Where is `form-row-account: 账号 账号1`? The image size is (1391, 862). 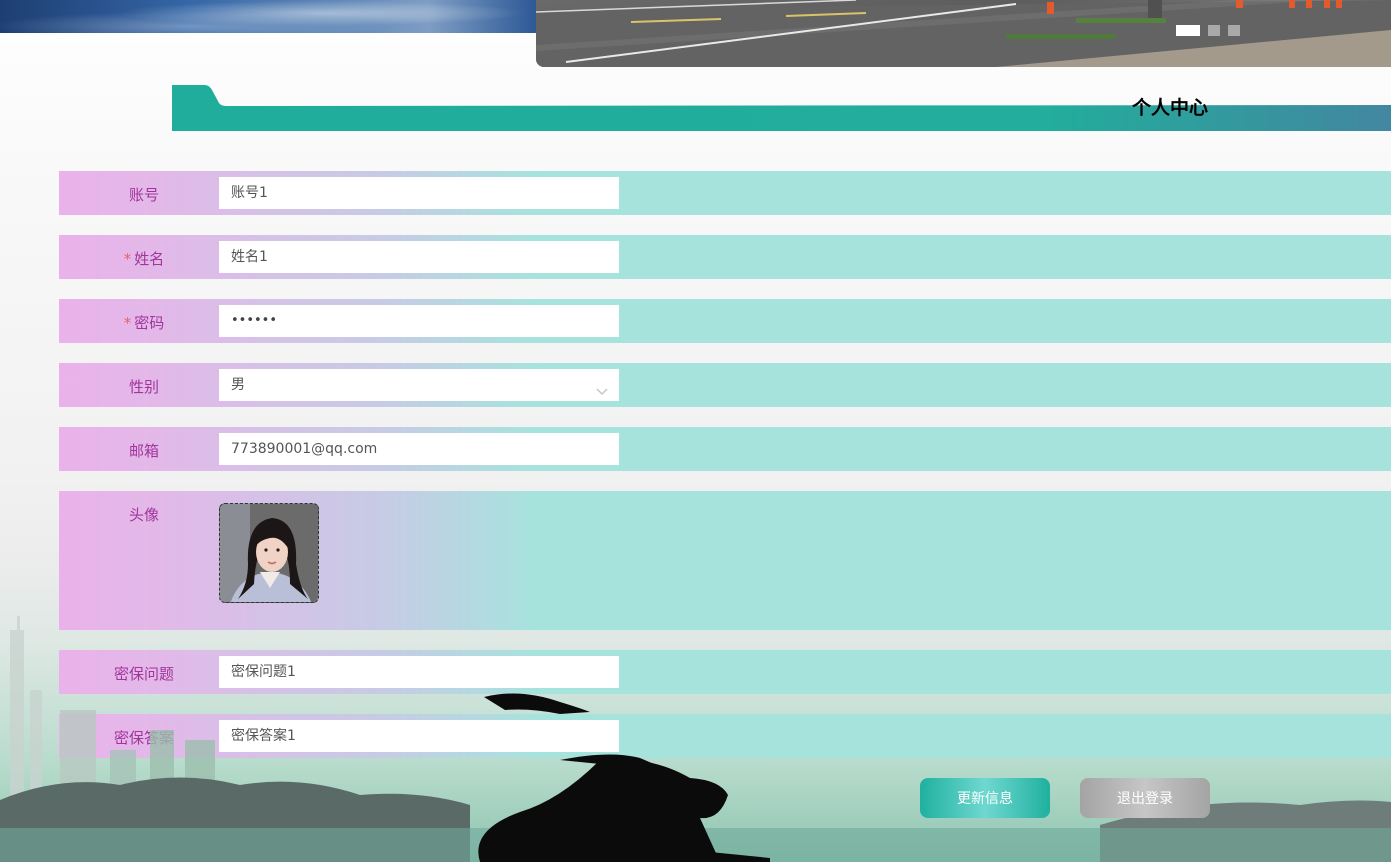 form-row-account: 账号 账号1 is located at coordinates (725, 193).